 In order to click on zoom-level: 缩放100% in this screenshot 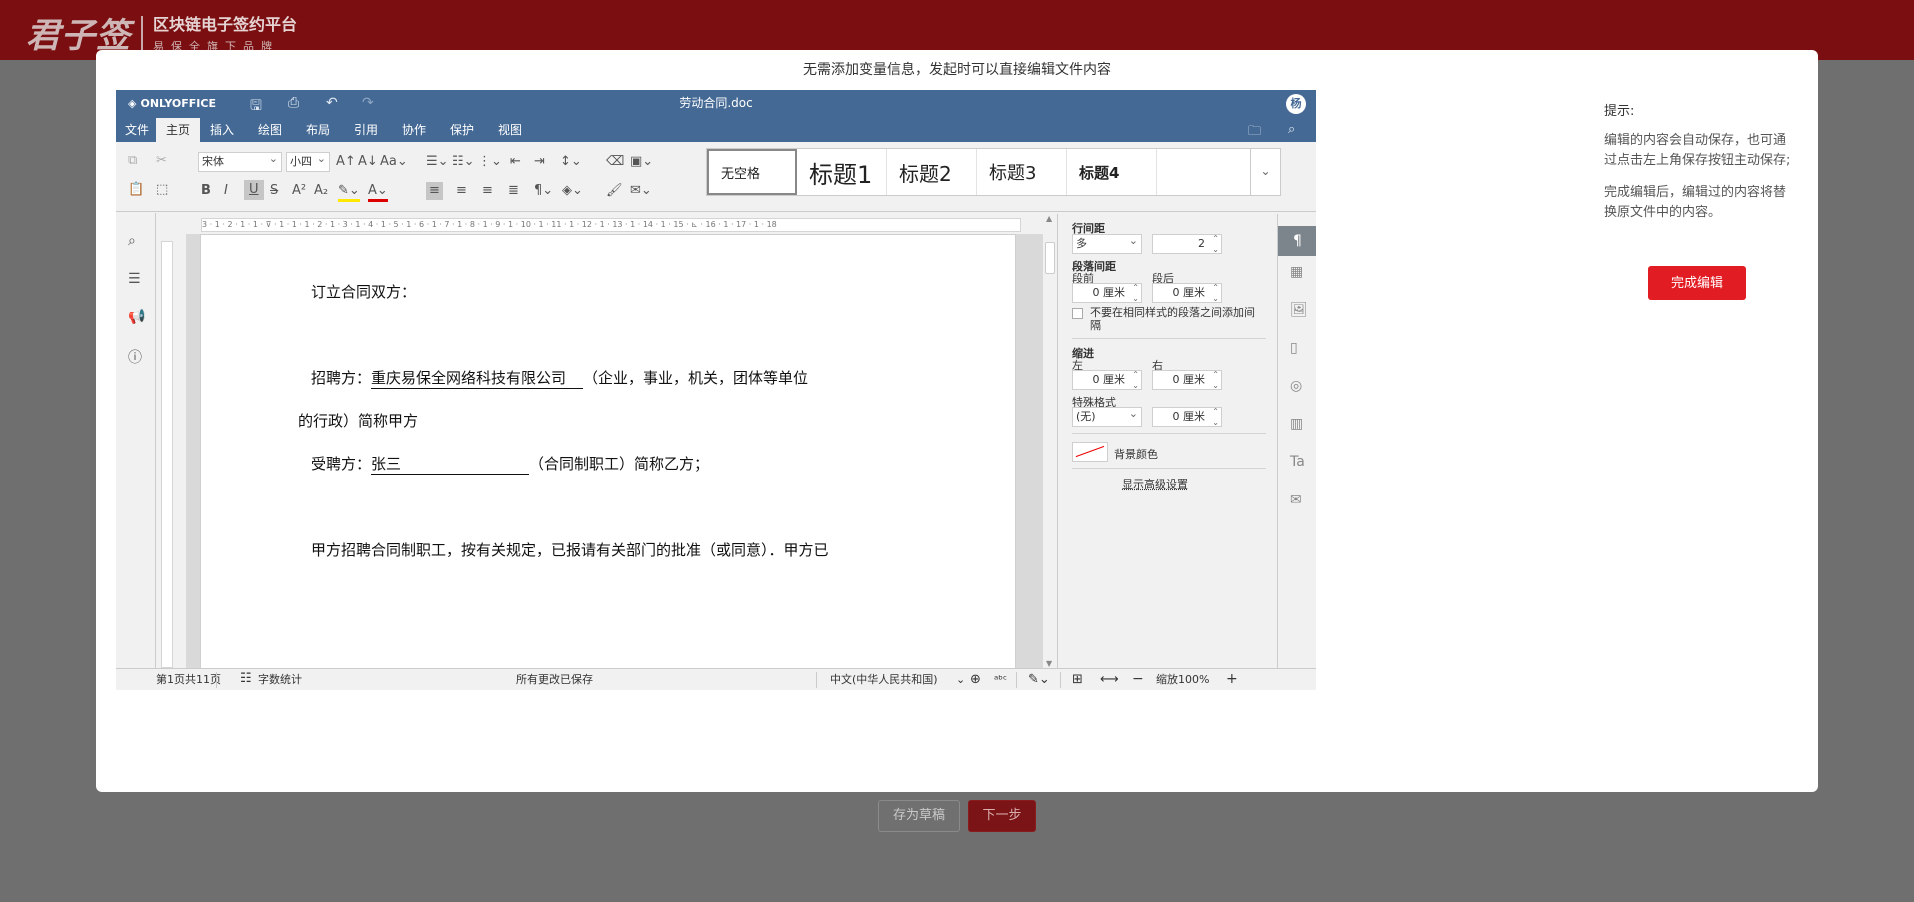, I will do `click(1182, 679)`.